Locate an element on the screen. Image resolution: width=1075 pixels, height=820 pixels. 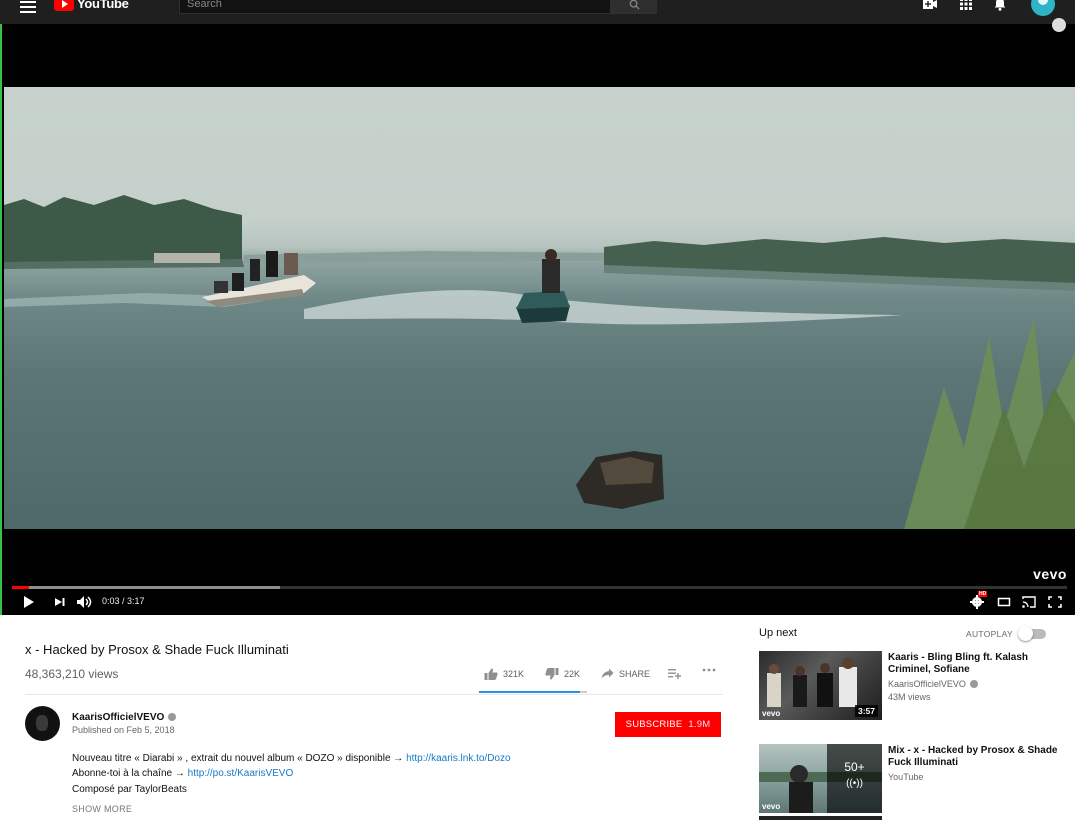
channel-name-row: KaarisOfficielVEVO is located at coordinates (124, 717).